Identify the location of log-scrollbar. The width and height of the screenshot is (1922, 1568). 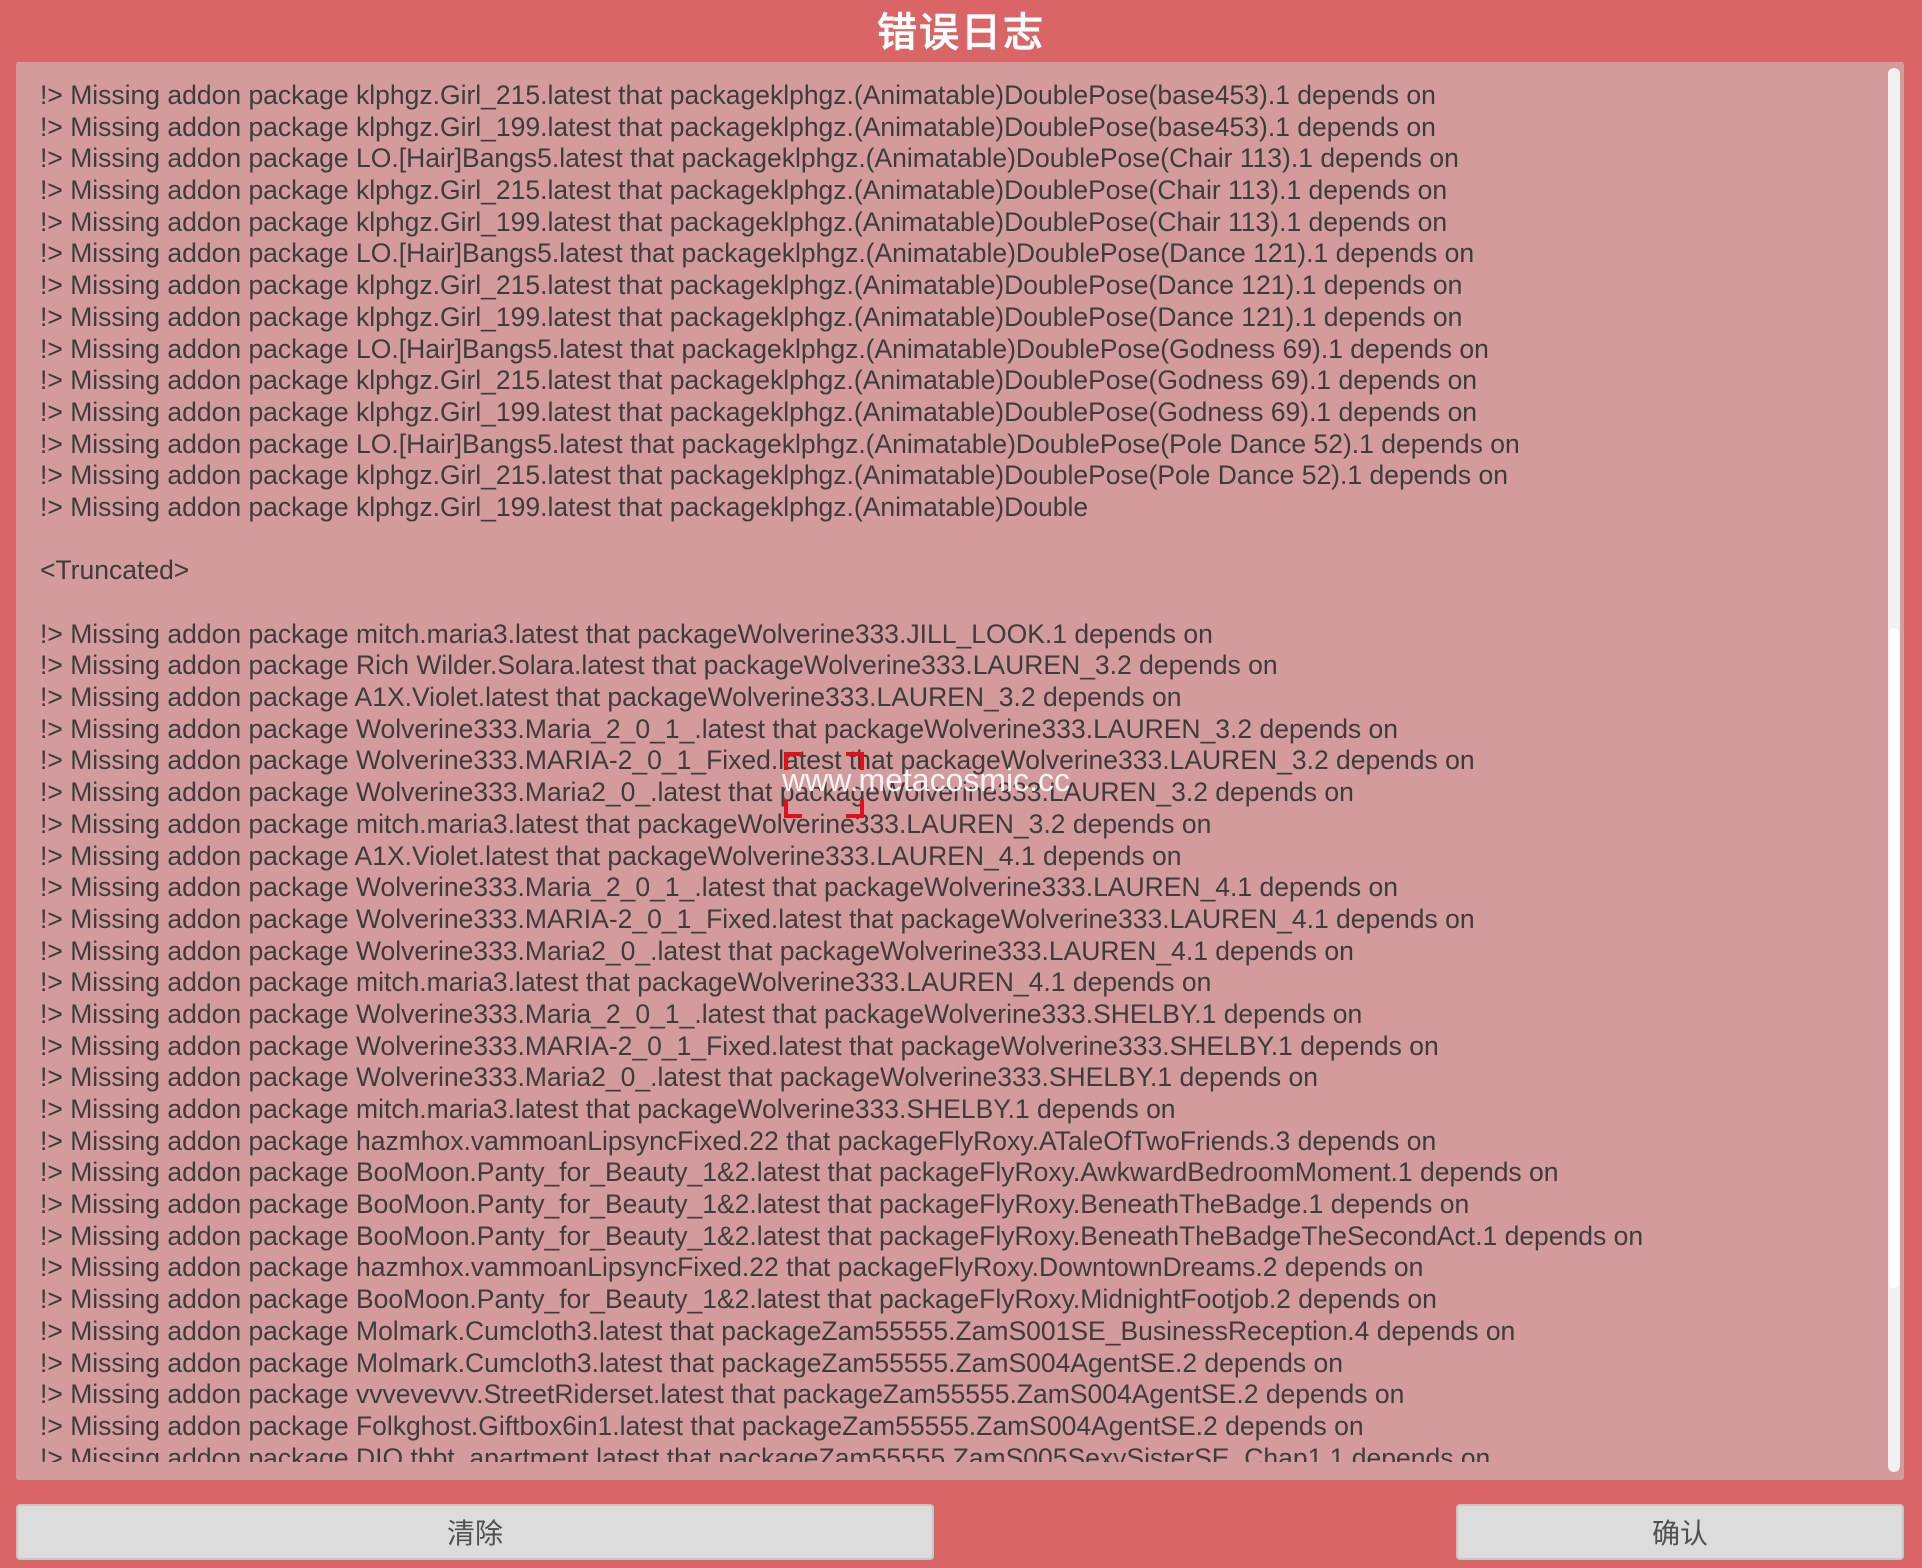
(1894, 770).